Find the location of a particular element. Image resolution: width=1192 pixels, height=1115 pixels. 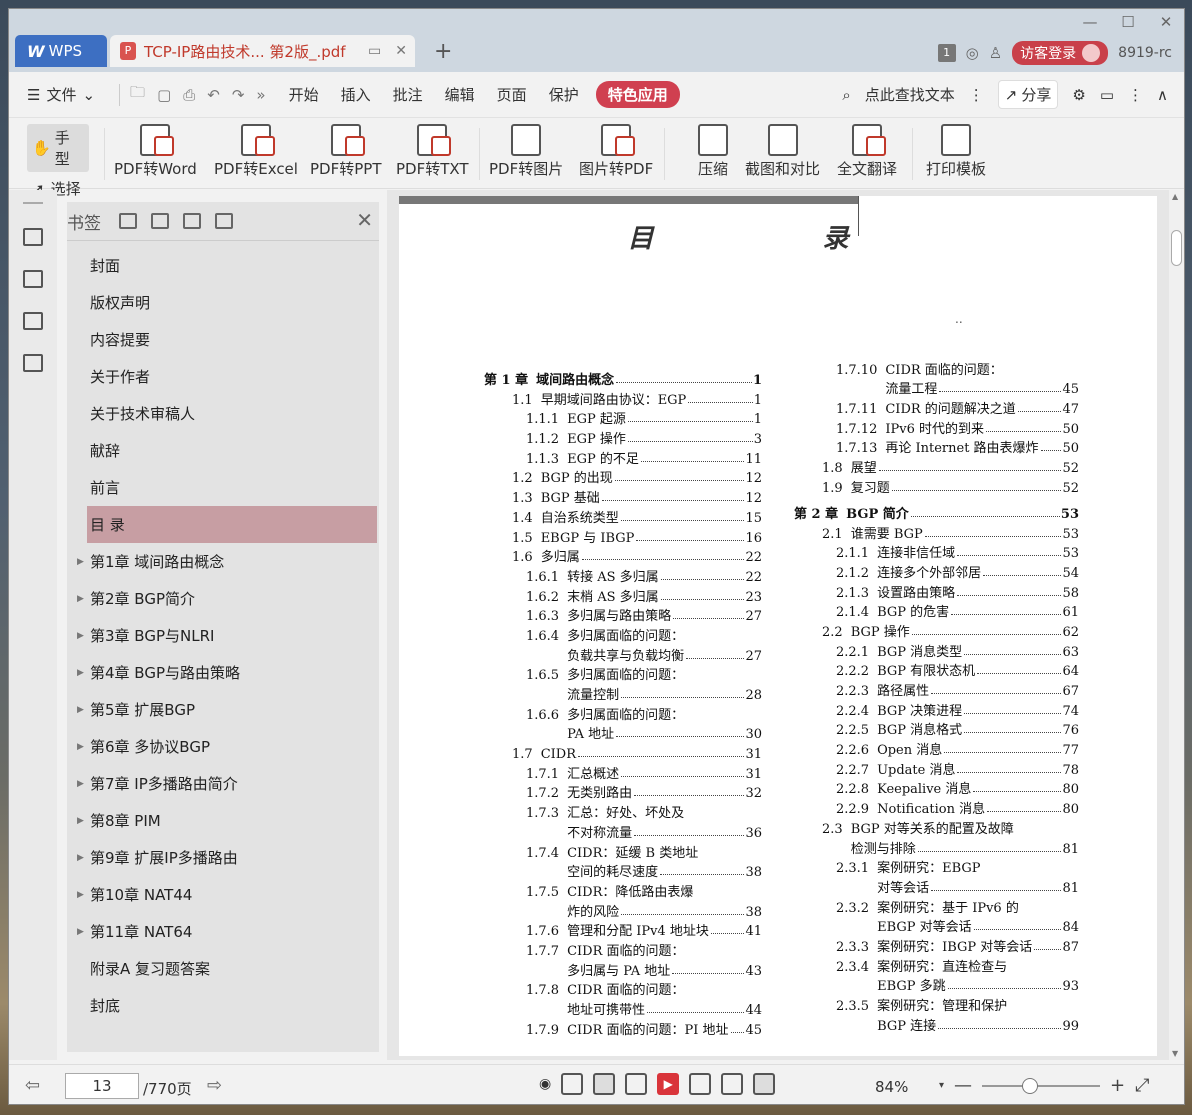

collapse-all-icon is located at coordinates (160, 221).